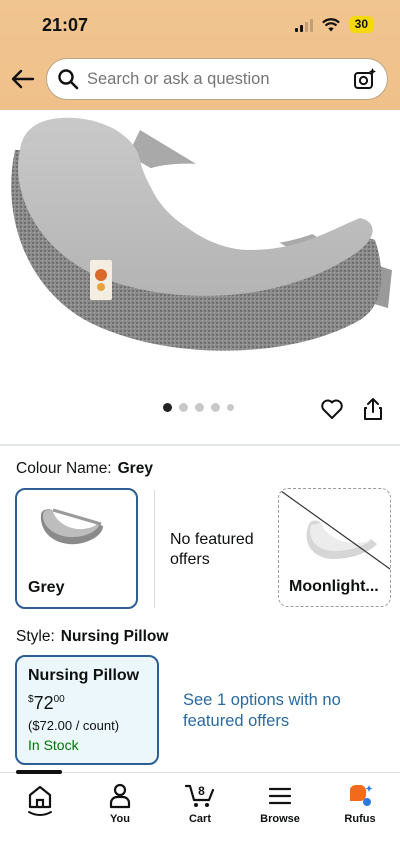 The width and height of the screenshot is (400, 866). I want to click on tab-rufus: Rufus, so click(360, 804).